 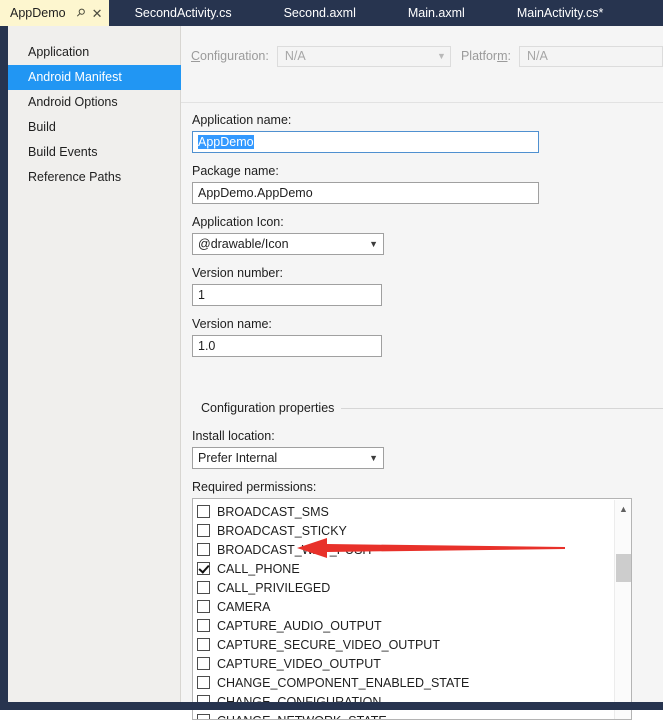 I want to click on tab-mainactivity-cs: MainActivity.cs*, so click(x=560, y=13).